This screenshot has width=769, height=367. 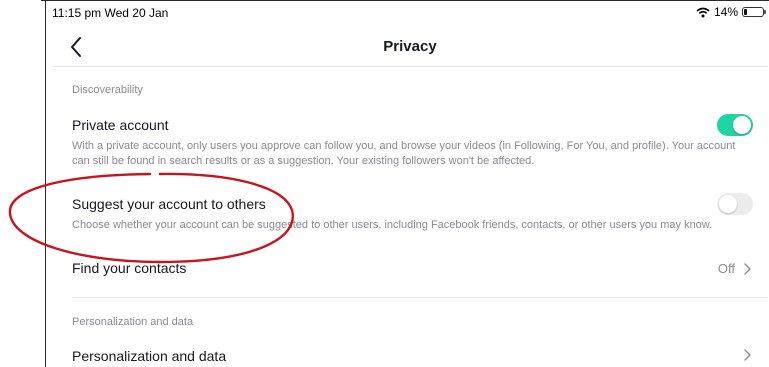 What do you see at coordinates (133, 322) in the screenshot?
I see `section-label-personalization: Personalization and data` at bounding box center [133, 322].